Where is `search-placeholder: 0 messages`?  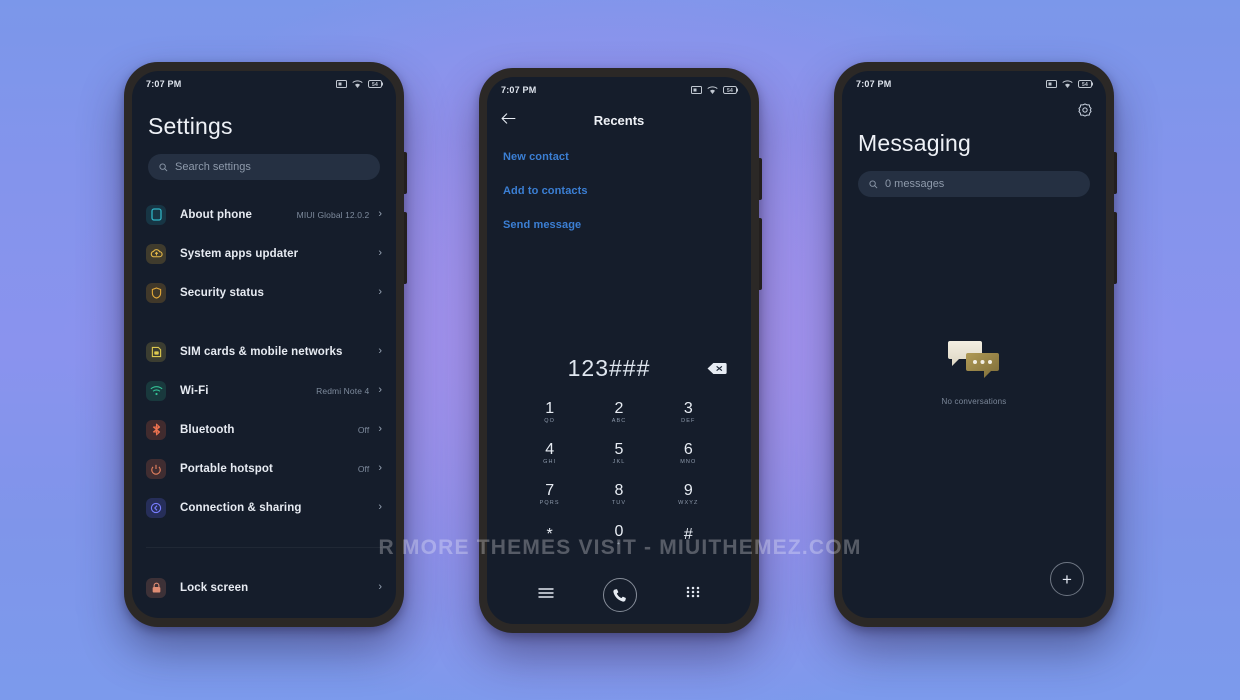
search-placeholder: 0 messages is located at coordinates (915, 184).